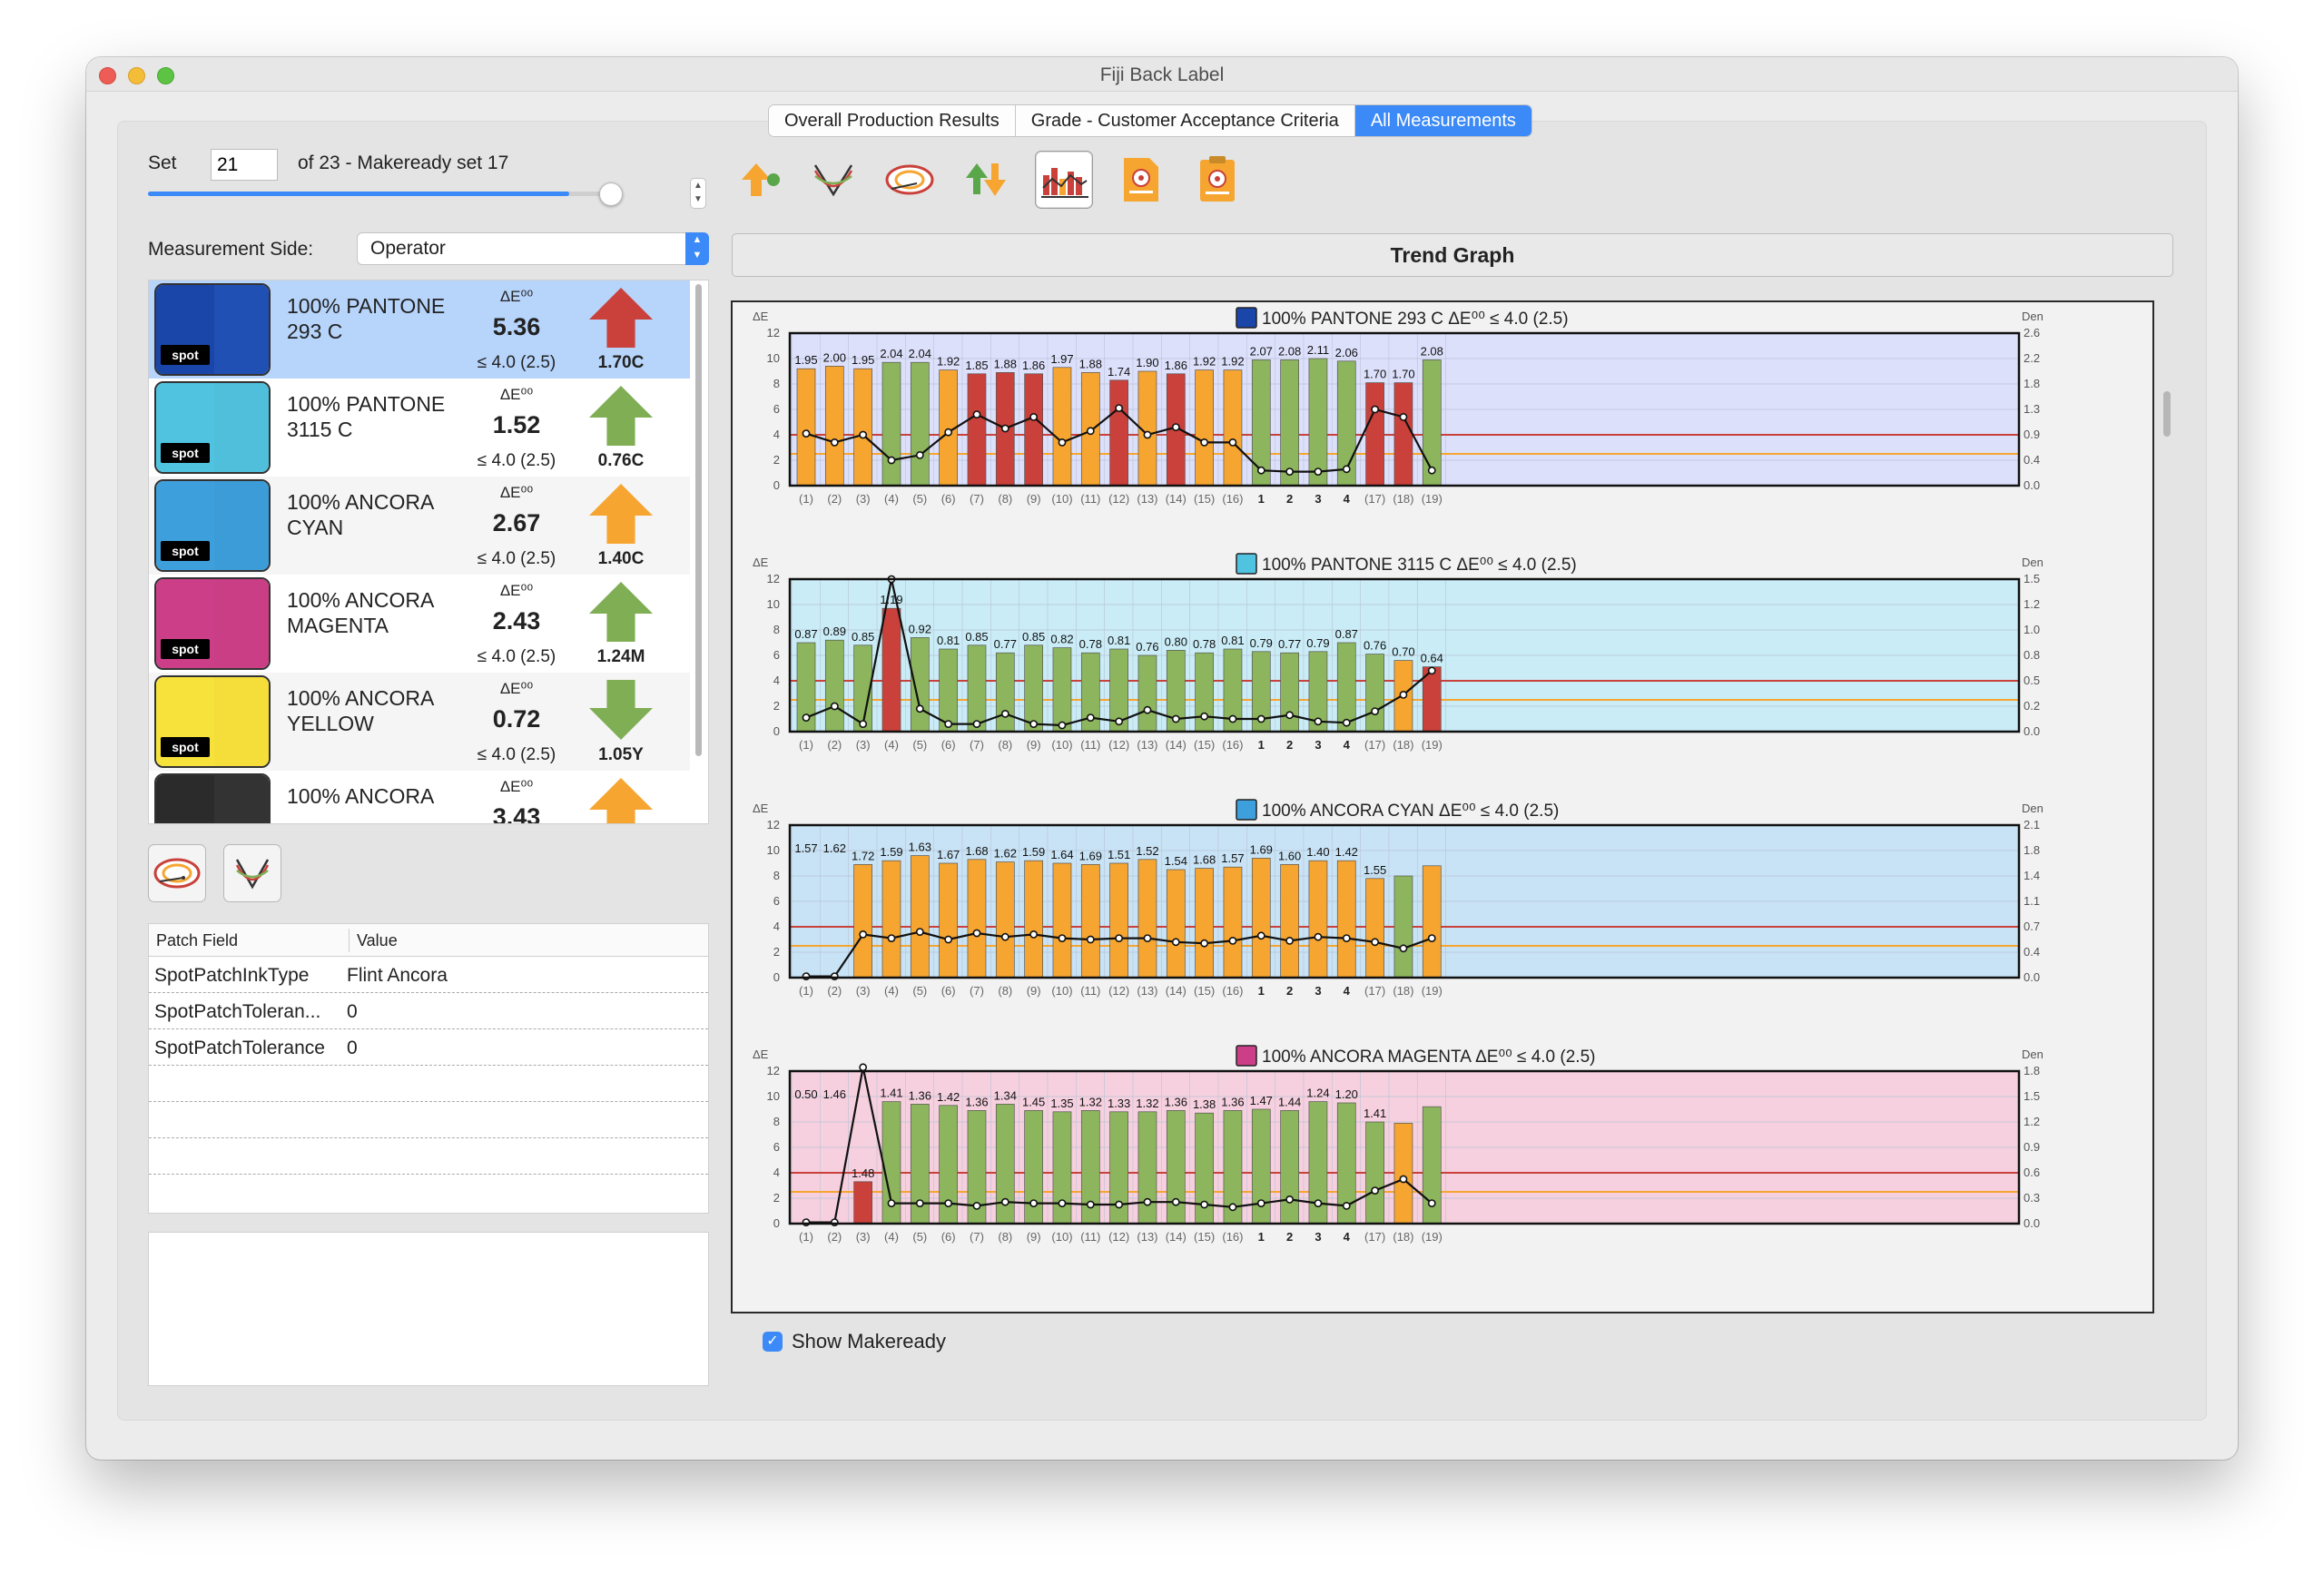 This screenshot has height=1574, width=2324. I want to click on data-label: 1.67, so click(948, 854).